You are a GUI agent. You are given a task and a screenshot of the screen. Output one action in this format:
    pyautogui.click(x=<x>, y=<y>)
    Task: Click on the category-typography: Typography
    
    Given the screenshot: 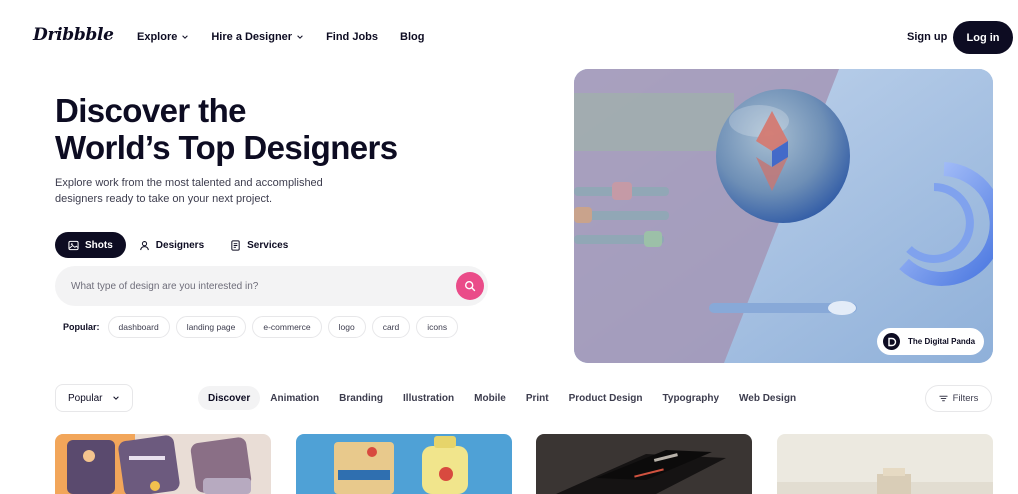 What is the action you would take?
    pyautogui.click(x=691, y=398)
    